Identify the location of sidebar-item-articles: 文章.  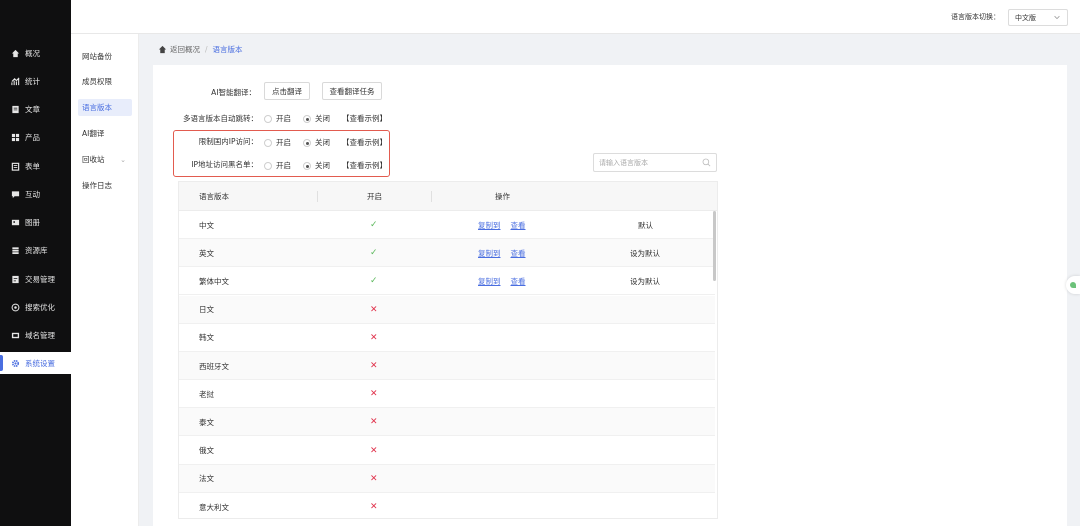
(35, 109).